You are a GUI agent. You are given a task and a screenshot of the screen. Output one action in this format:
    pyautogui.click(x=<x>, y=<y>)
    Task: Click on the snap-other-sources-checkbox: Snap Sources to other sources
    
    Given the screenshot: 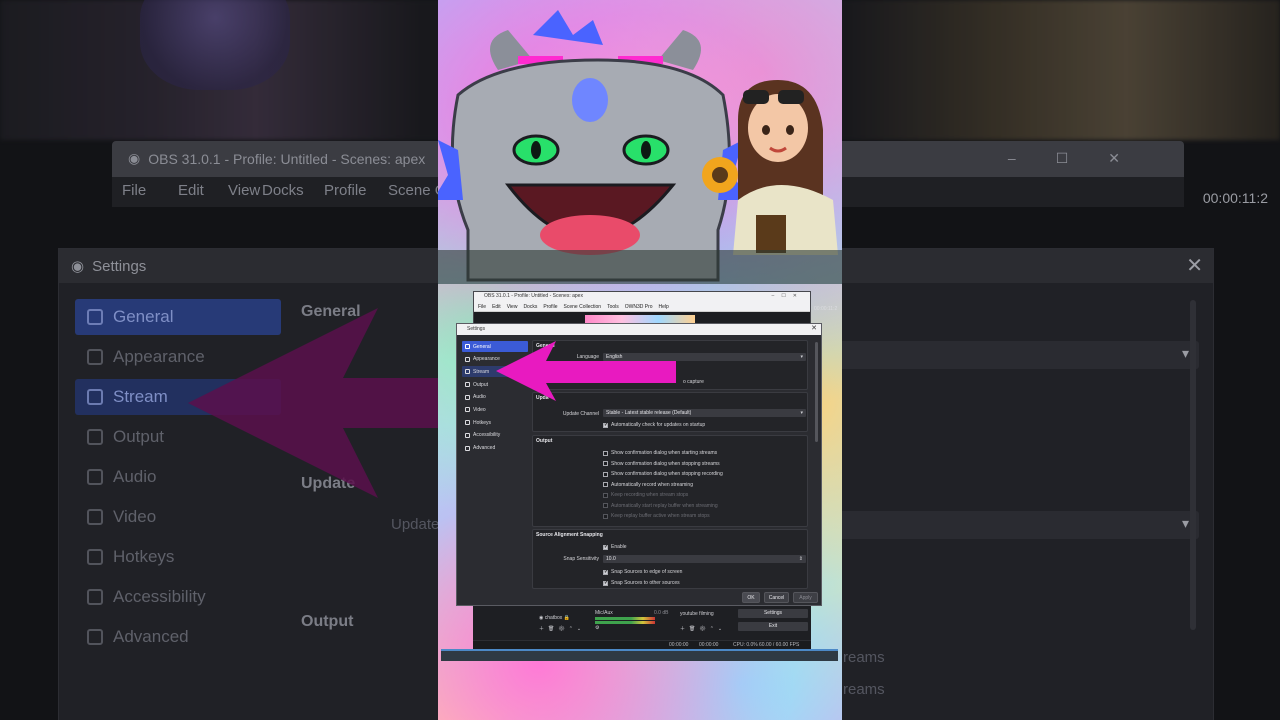 What is the action you would take?
    pyautogui.click(x=641, y=583)
    